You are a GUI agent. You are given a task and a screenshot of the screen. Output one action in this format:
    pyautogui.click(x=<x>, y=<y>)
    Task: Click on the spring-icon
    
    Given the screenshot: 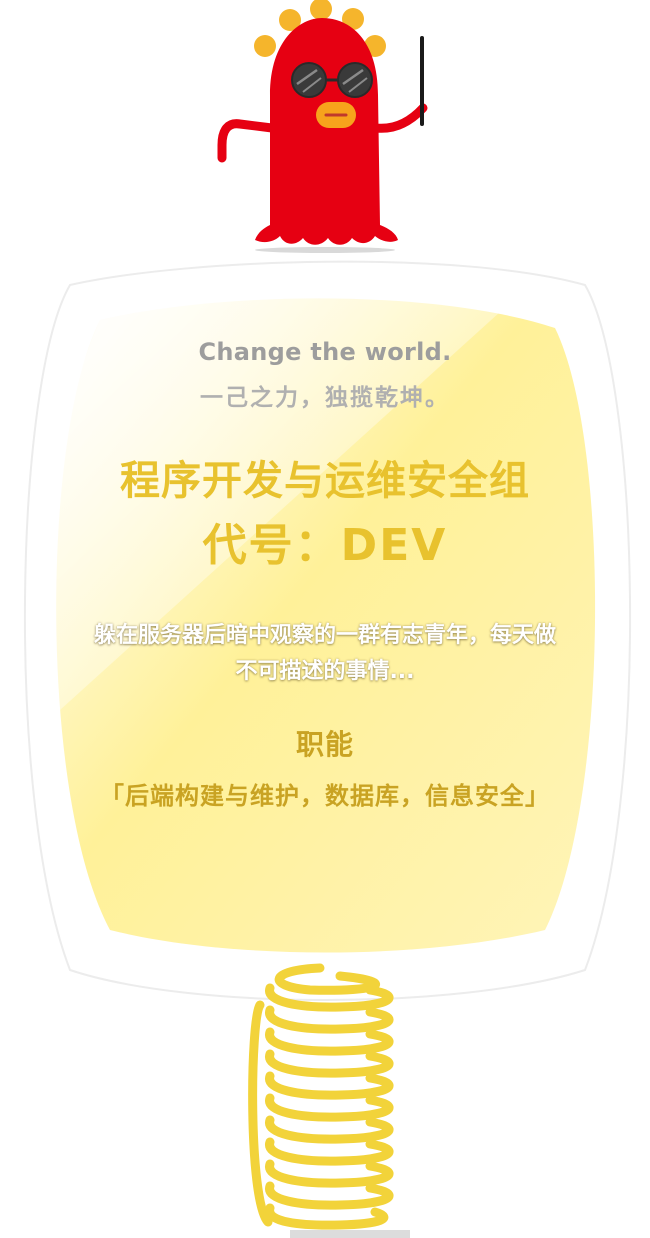 What is the action you would take?
    pyautogui.click(x=329, y=1100)
    